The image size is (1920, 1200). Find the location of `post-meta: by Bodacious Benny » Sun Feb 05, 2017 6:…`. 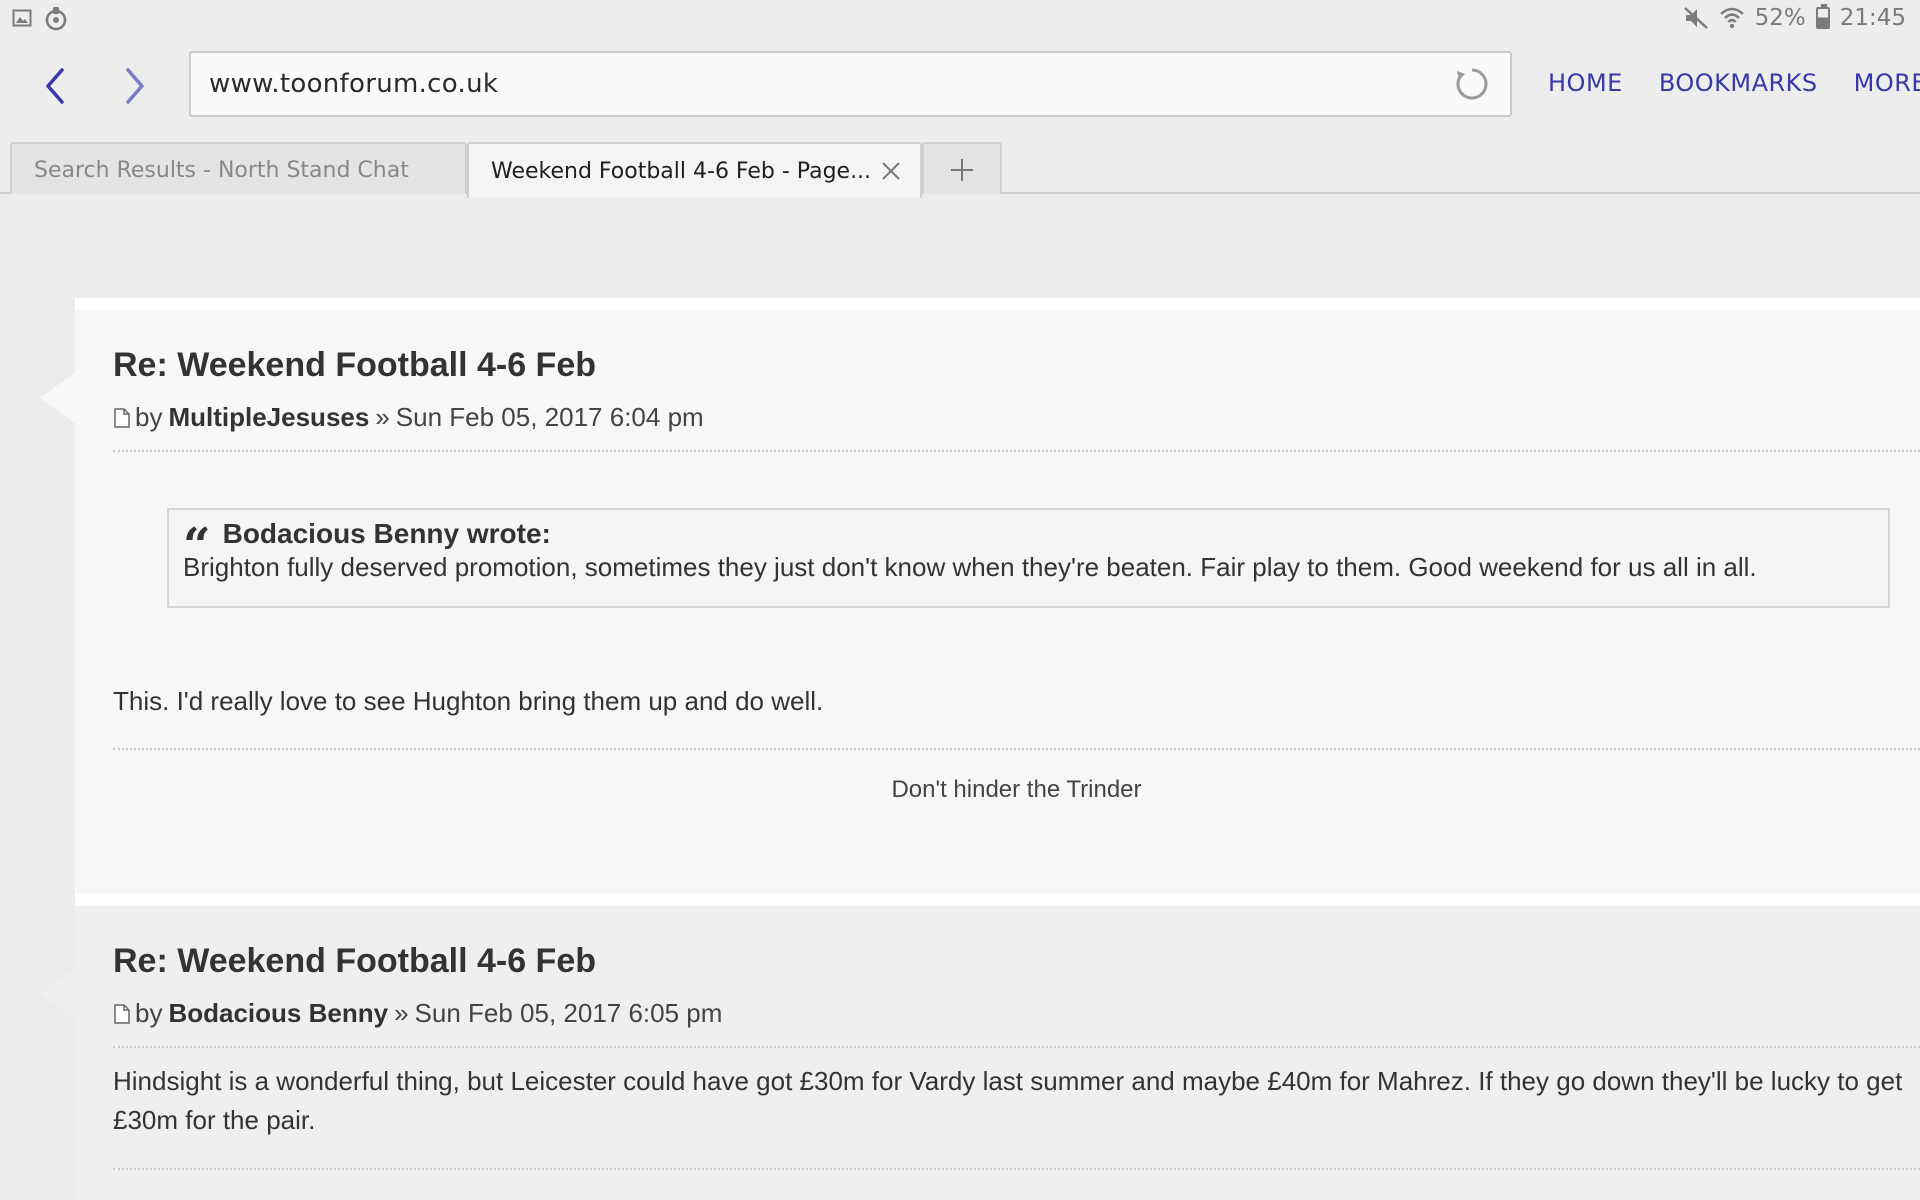

post-meta: by Bodacious Benny » Sun Feb 05, 2017 6:… is located at coordinates (417, 1013).